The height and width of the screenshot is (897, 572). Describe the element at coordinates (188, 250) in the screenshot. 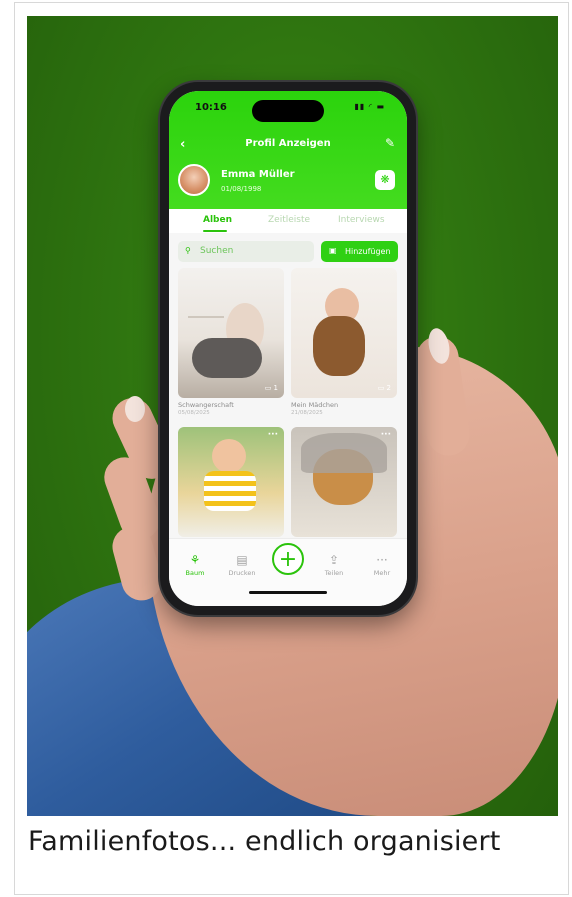

I see `search-icon: ⚲` at that location.